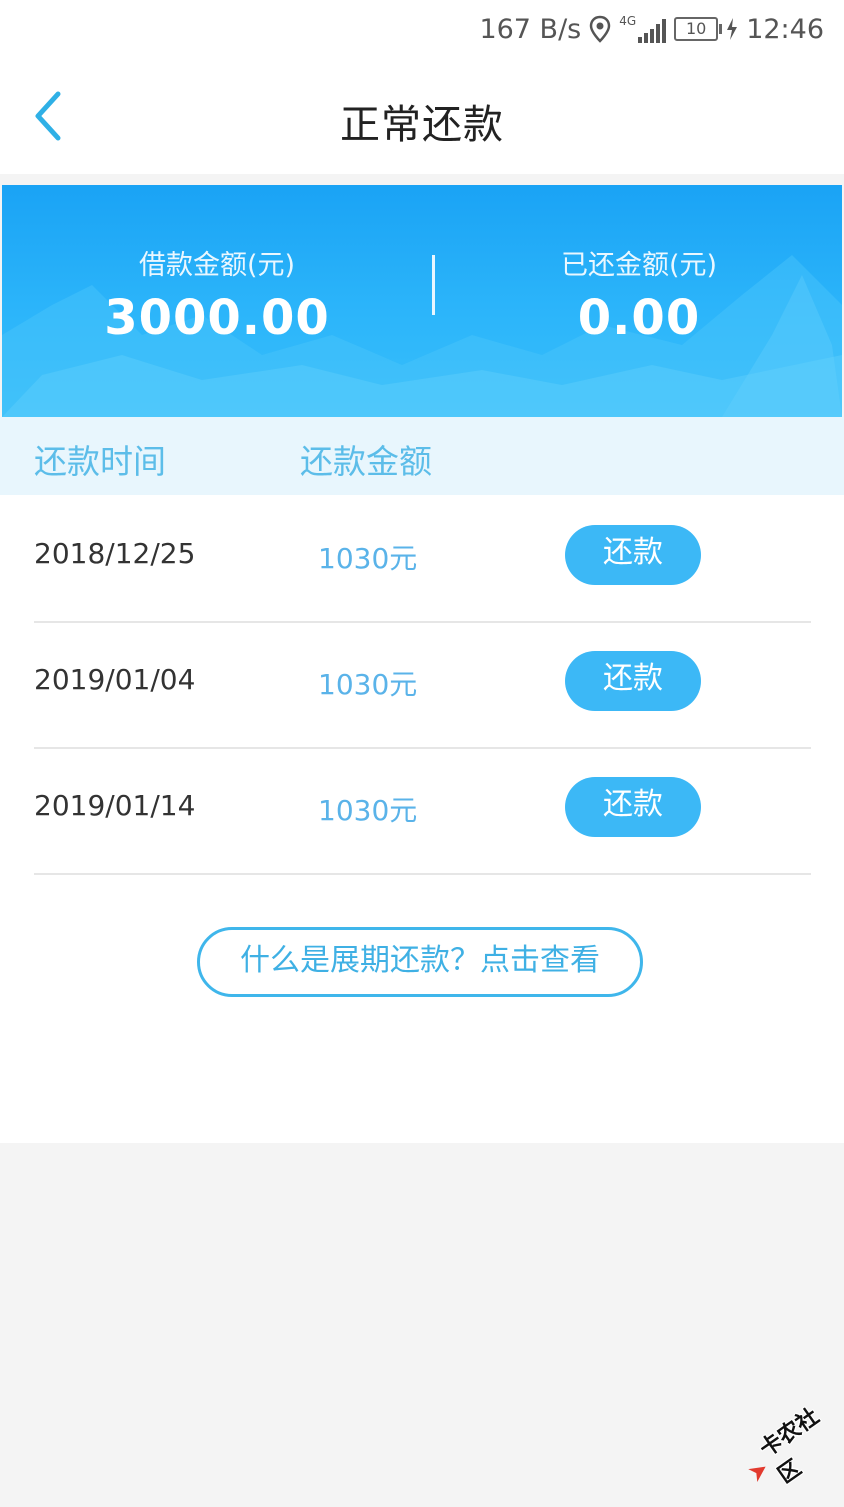  Describe the element at coordinates (628, 21) in the screenshot. I see `network-type: 4G` at that location.